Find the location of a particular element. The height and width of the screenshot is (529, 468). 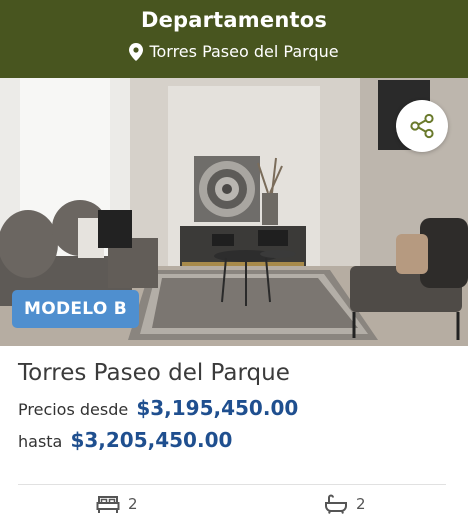

property-title: Torres Paseo del Parque is located at coordinates (234, 373).